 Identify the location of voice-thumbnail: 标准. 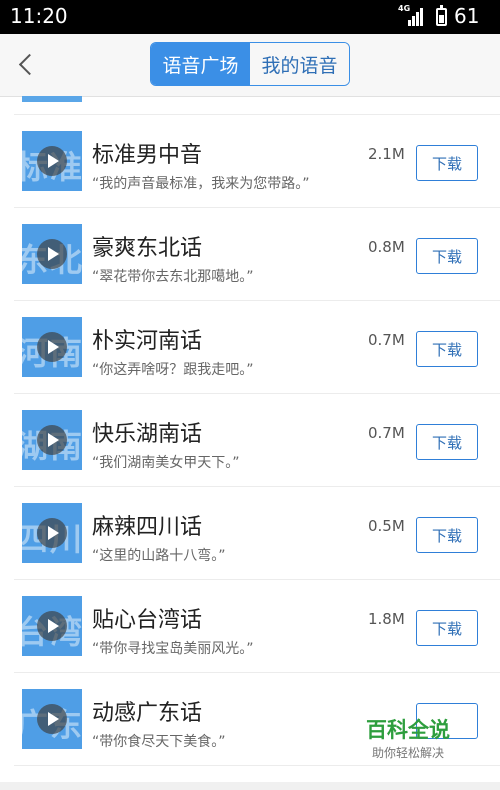
(52, 161).